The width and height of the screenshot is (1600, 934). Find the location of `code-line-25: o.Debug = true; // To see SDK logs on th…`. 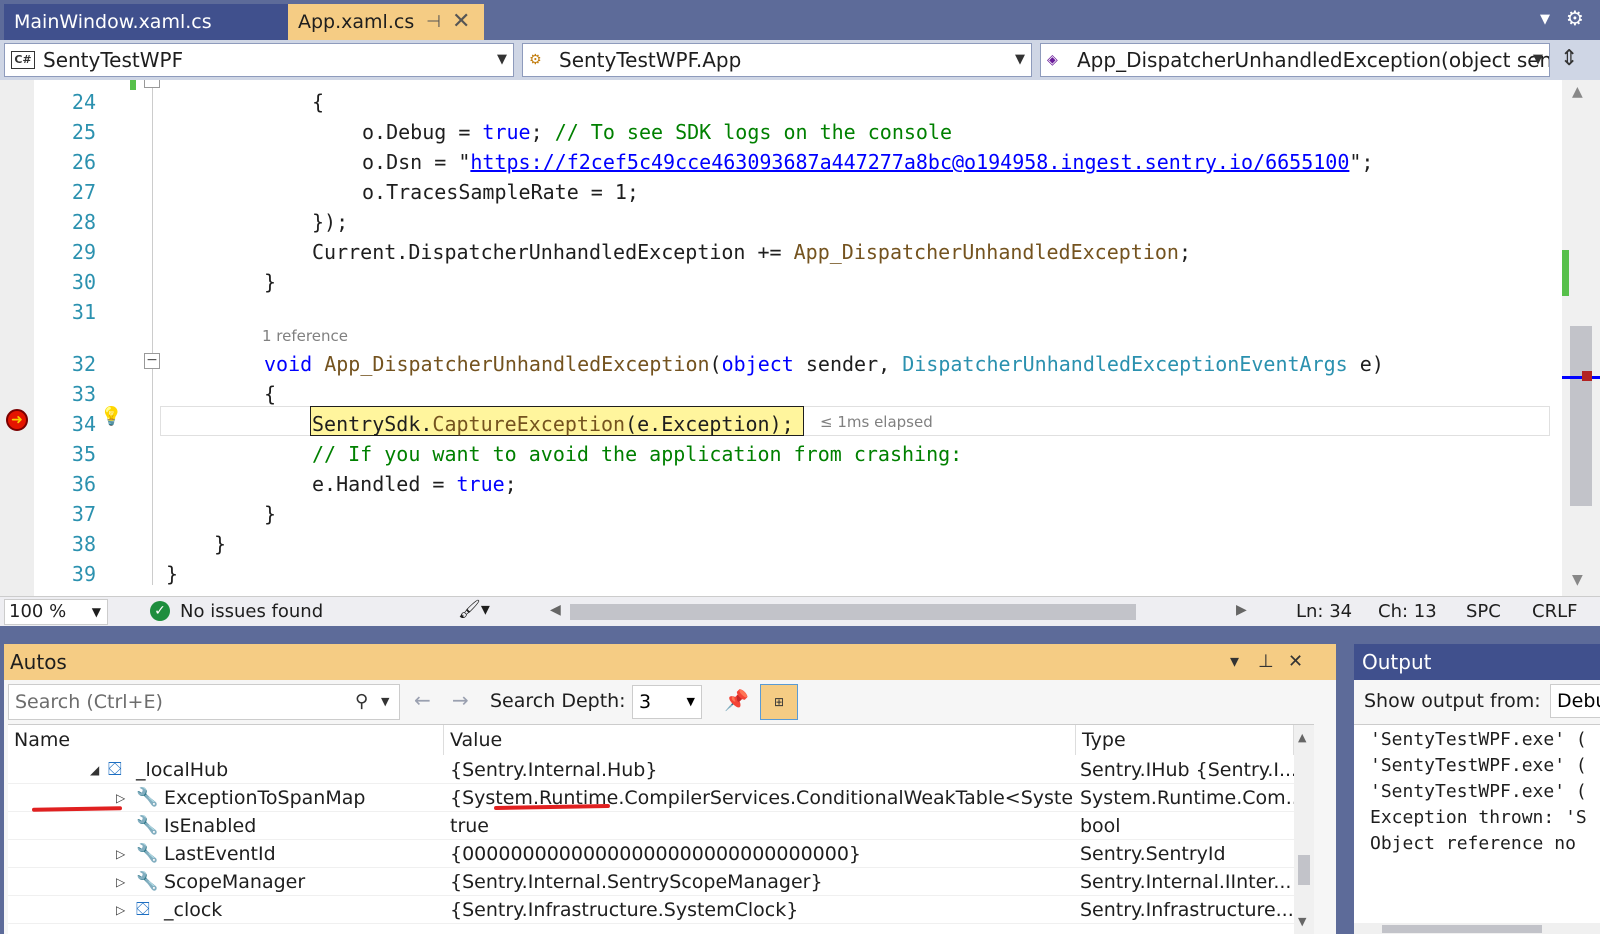

code-line-25: o.Debug = true; // To see SDK logs on th… is located at coordinates (657, 132).